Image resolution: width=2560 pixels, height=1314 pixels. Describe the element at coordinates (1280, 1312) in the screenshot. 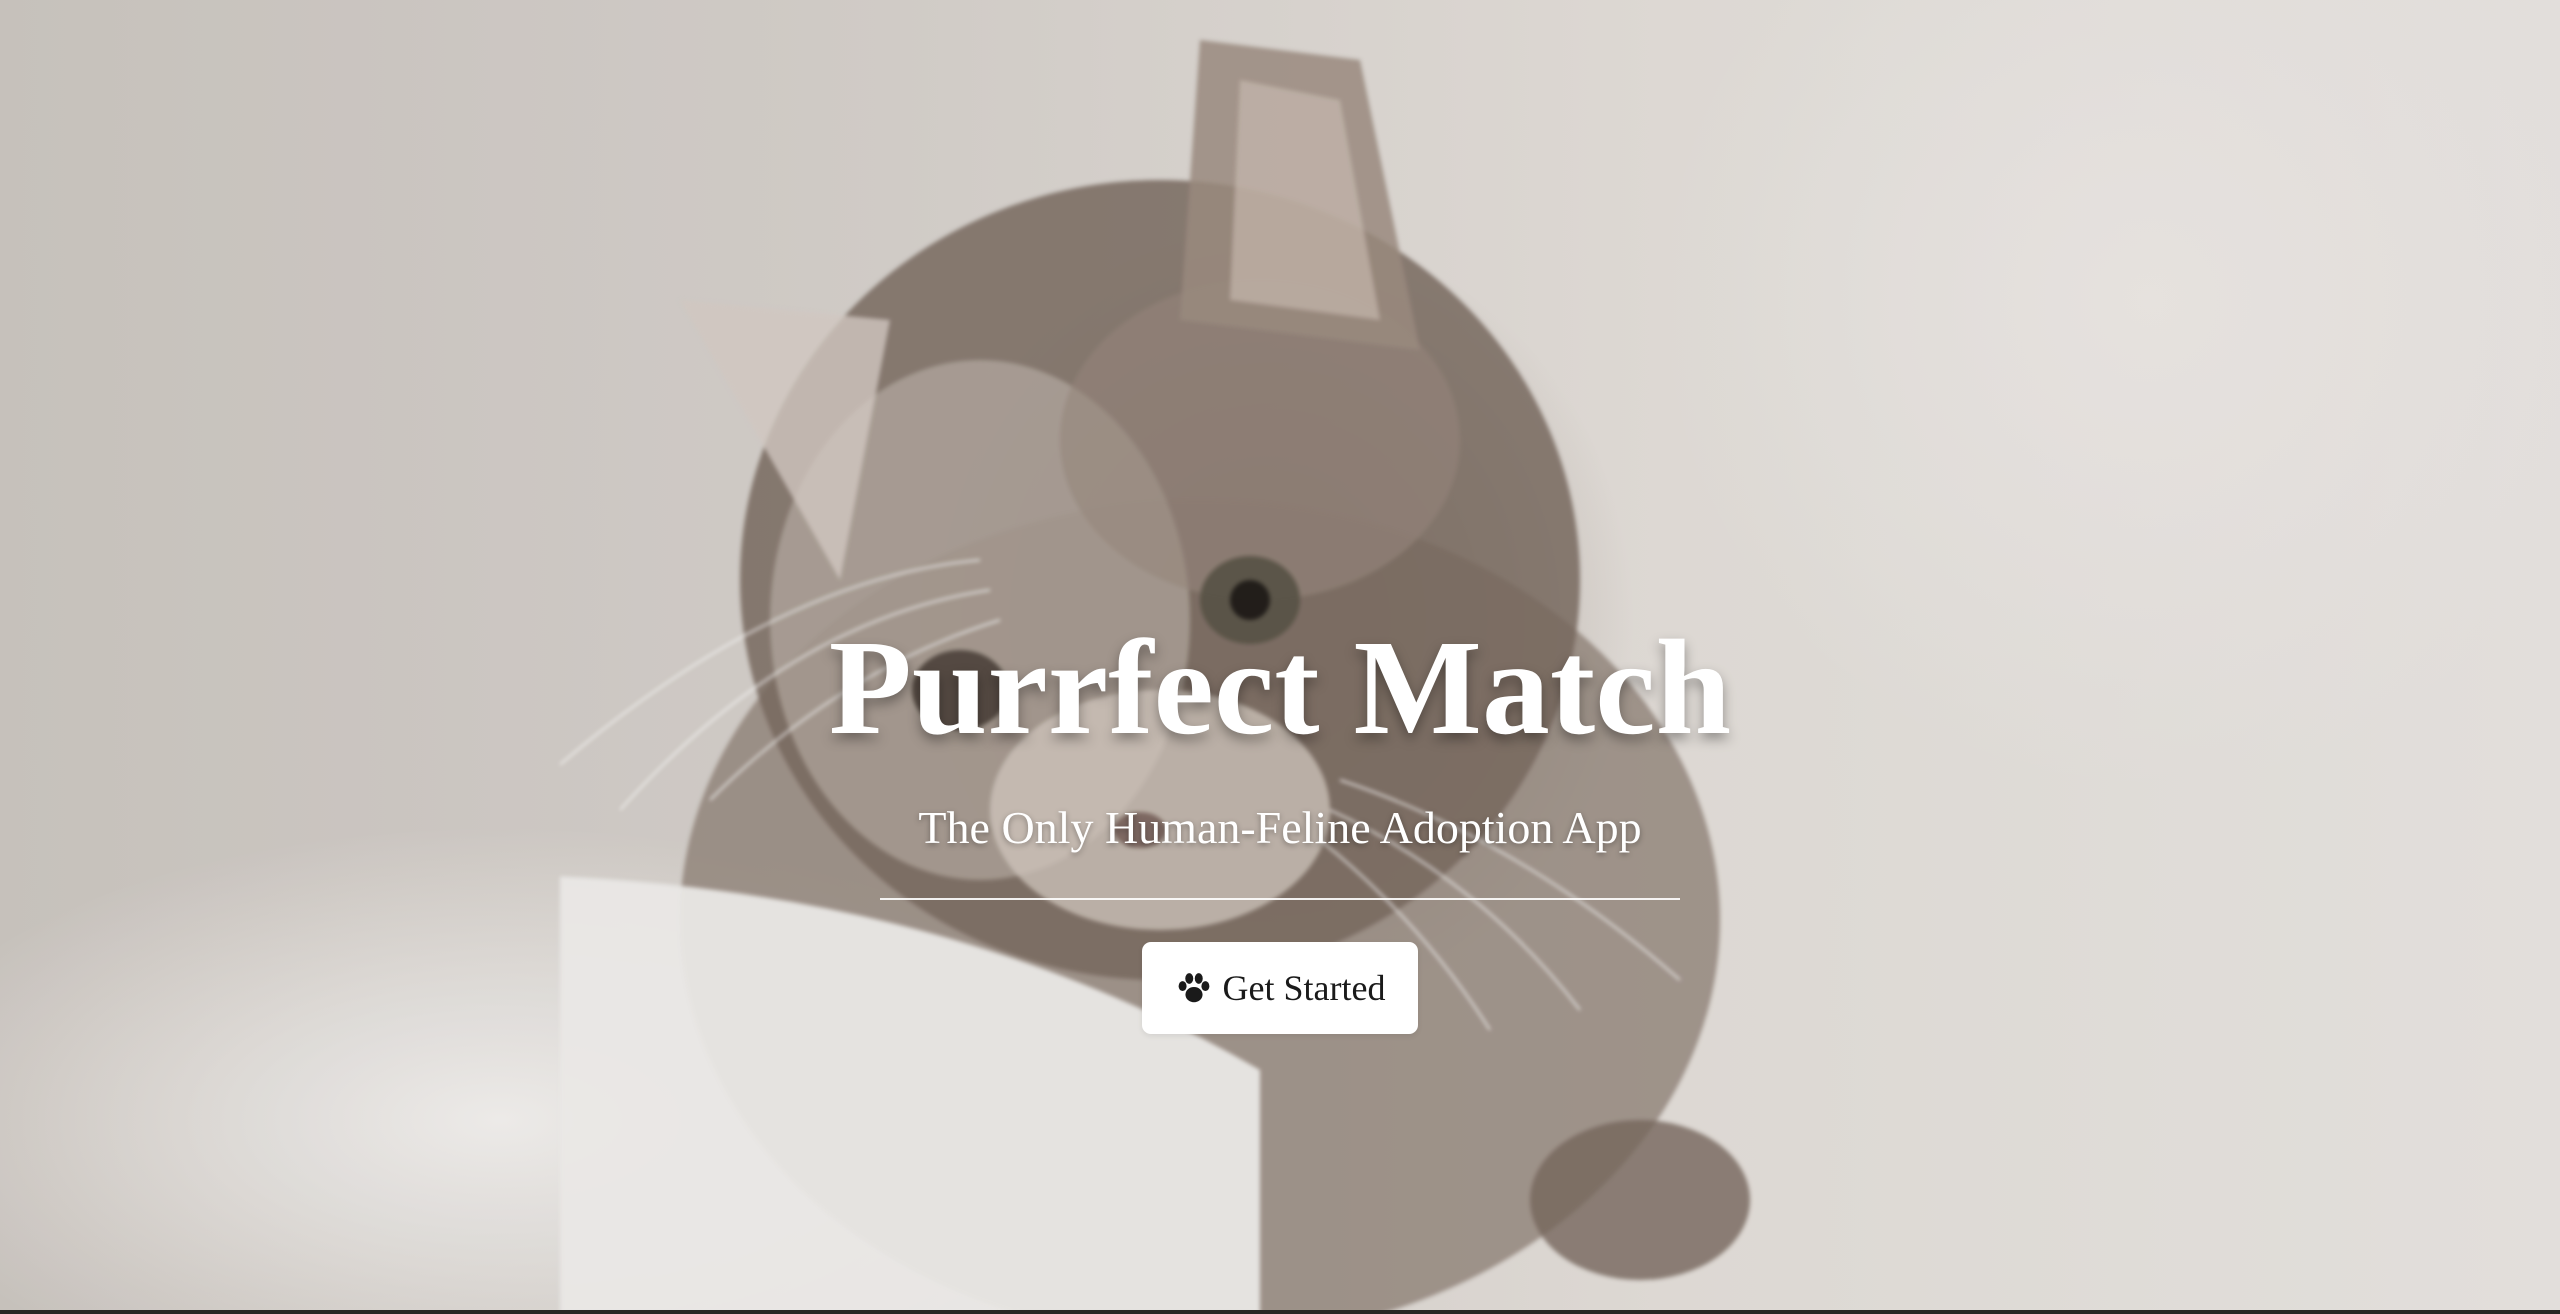

I see `bottom-border` at that location.